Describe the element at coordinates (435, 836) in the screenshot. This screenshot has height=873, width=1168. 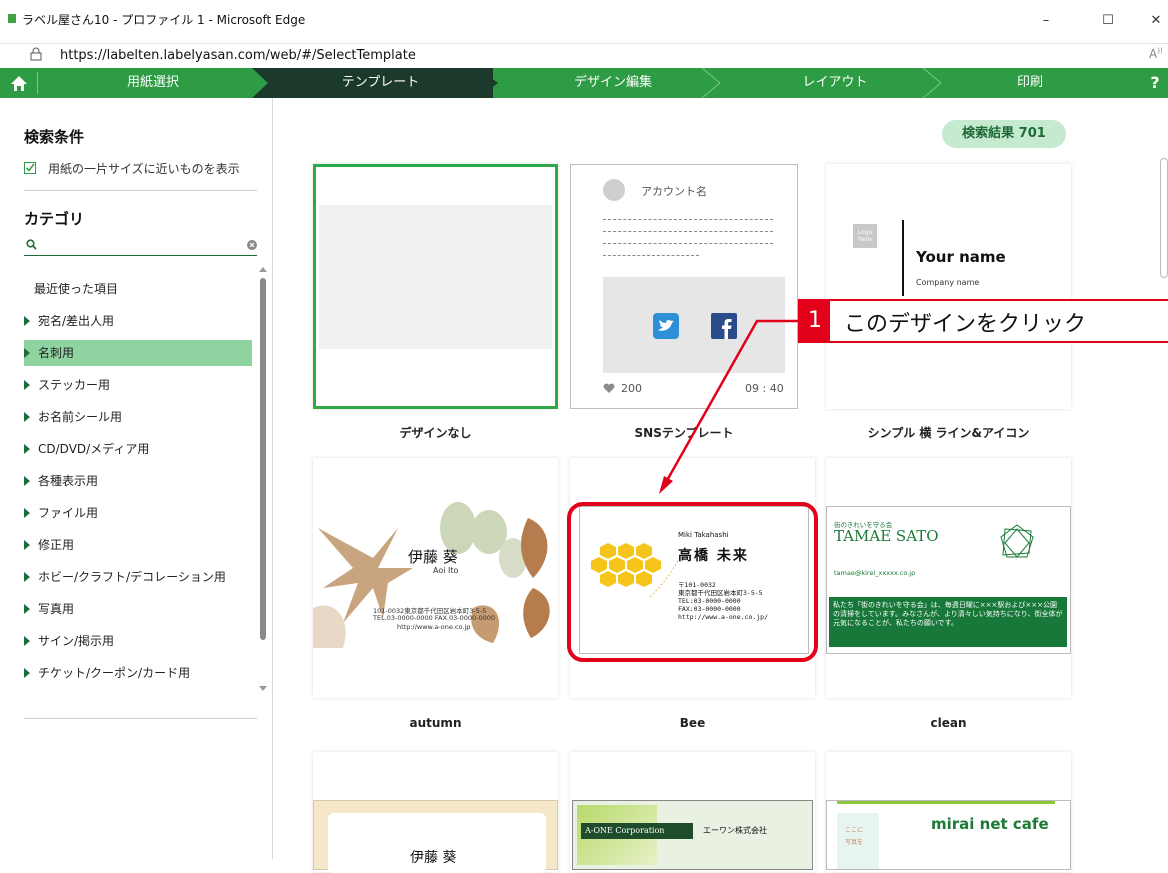
I see `card-preview: 伊藤 葵` at that location.